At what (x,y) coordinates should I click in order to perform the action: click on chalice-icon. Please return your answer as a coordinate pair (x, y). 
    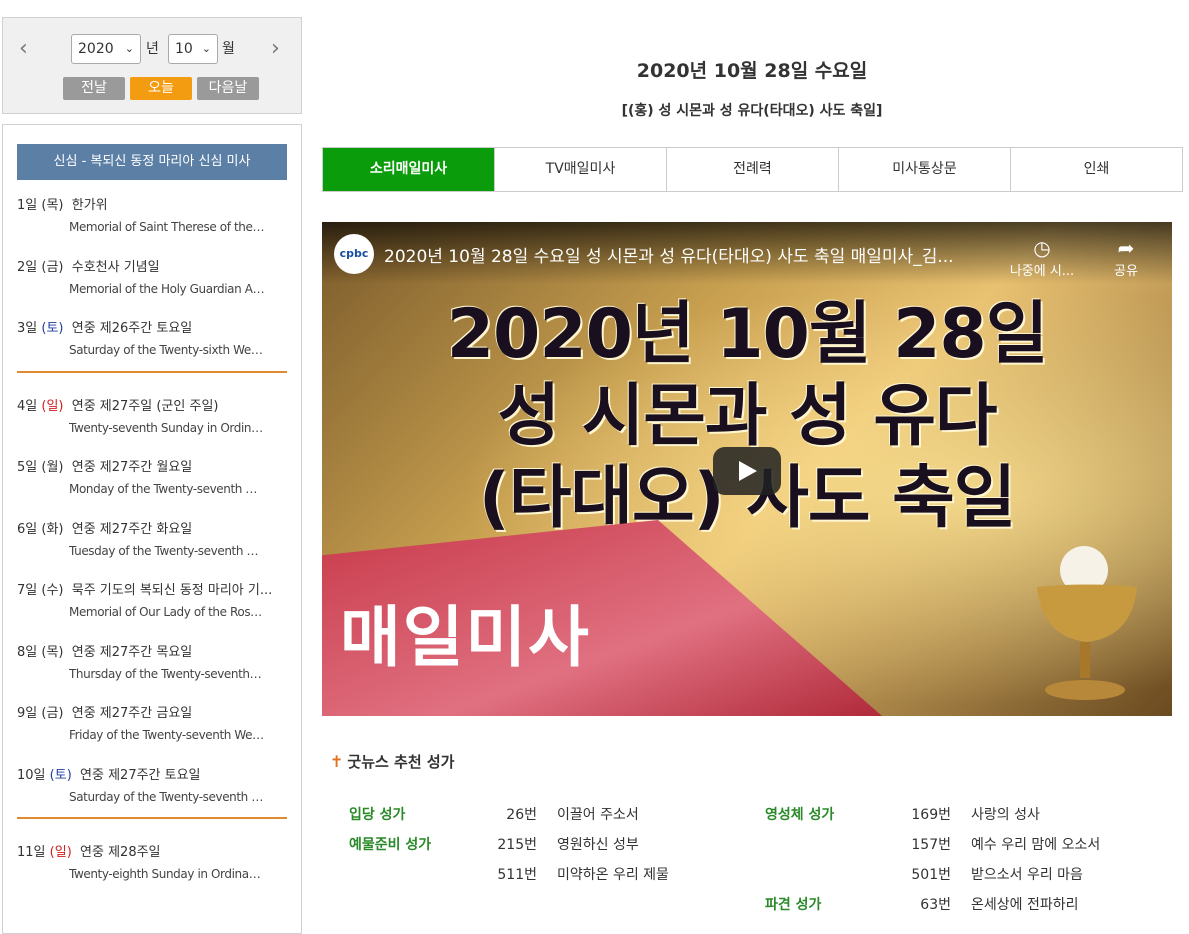
    Looking at the image, I should click on (1087, 623).